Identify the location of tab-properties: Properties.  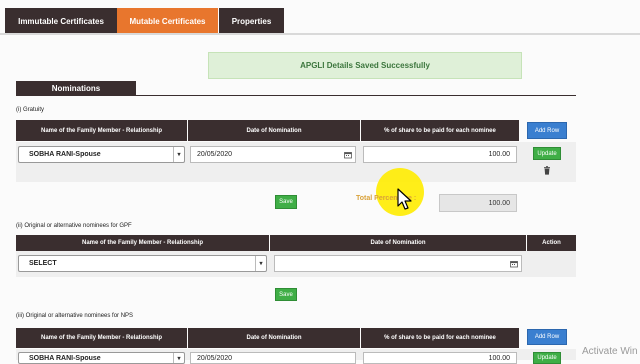
(251, 21).